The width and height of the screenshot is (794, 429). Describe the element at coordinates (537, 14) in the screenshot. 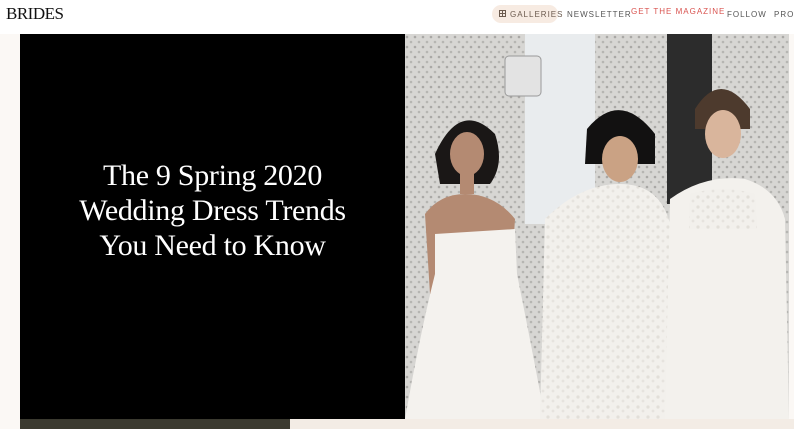

I see `nav-galleries-label: GALLERIES` at that location.